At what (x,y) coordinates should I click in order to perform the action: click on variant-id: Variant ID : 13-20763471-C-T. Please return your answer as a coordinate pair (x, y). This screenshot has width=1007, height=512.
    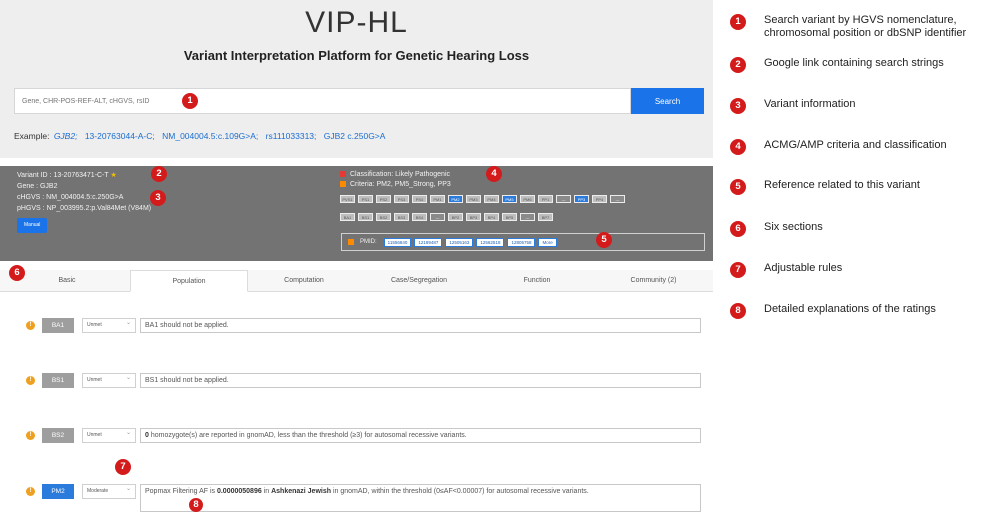
    Looking at the image, I should click on (63, 175).